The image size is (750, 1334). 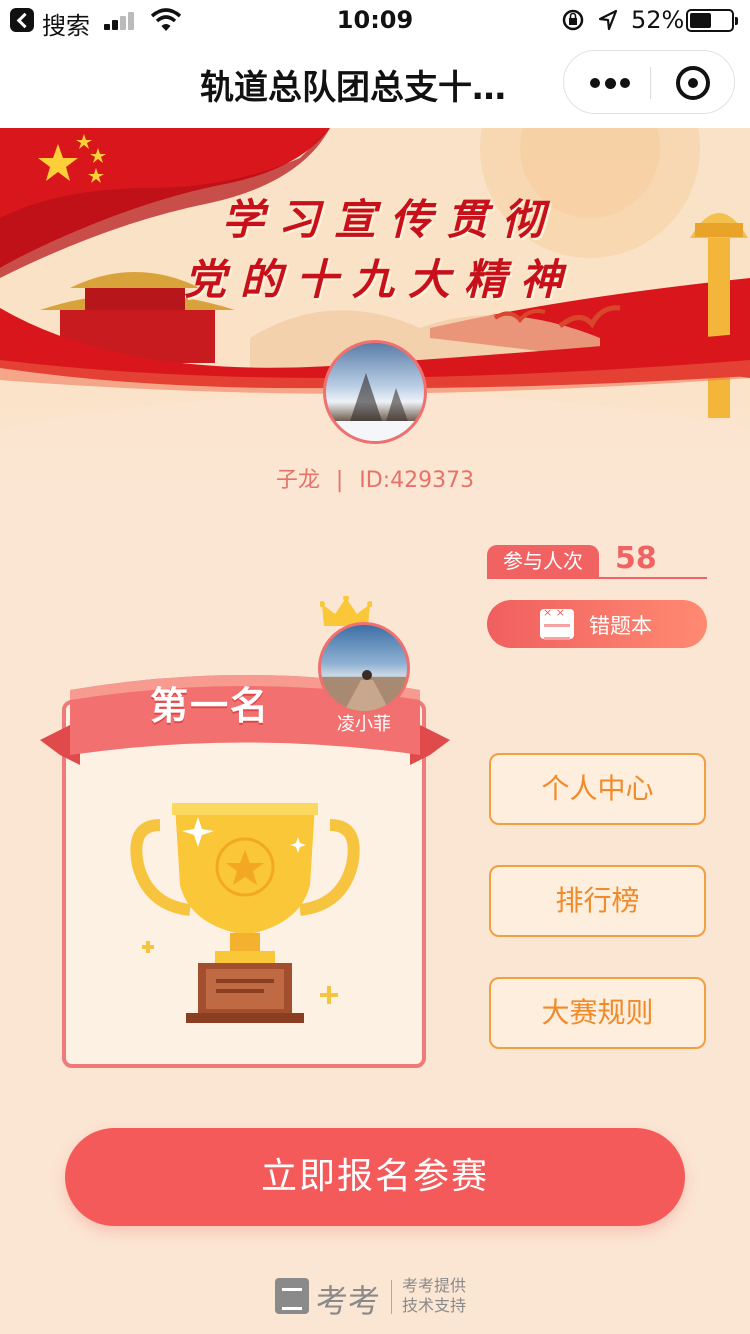 I want to click on trophy-icon, so click(x=245, y=913).